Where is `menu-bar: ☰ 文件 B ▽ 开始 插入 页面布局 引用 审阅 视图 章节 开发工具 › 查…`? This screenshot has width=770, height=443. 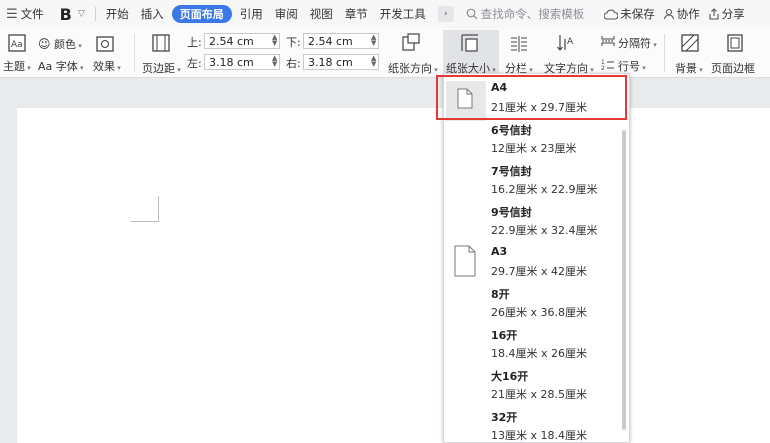 menu-bar: ☰ 文件 B ▽ 开始 插入 页面布局 引用 审阅 视图 章节 开发工具 › 查… is located at coordinates (385, 14).